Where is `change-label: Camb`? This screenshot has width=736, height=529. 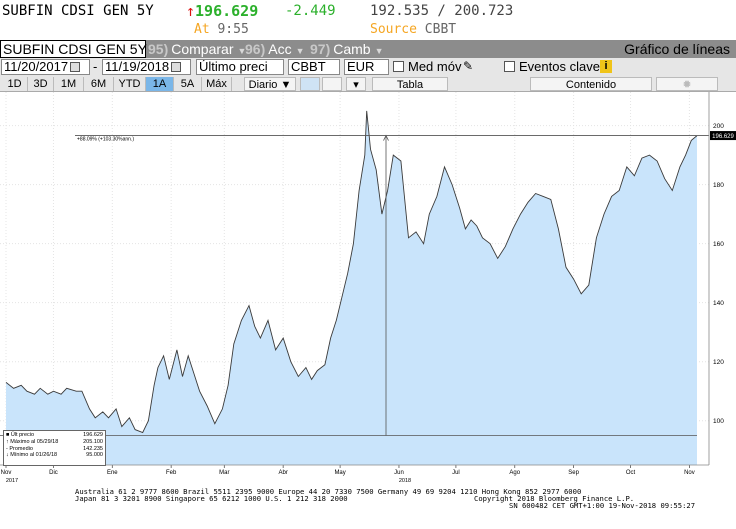
change-label: Camb is located at coordinates (352, 49).